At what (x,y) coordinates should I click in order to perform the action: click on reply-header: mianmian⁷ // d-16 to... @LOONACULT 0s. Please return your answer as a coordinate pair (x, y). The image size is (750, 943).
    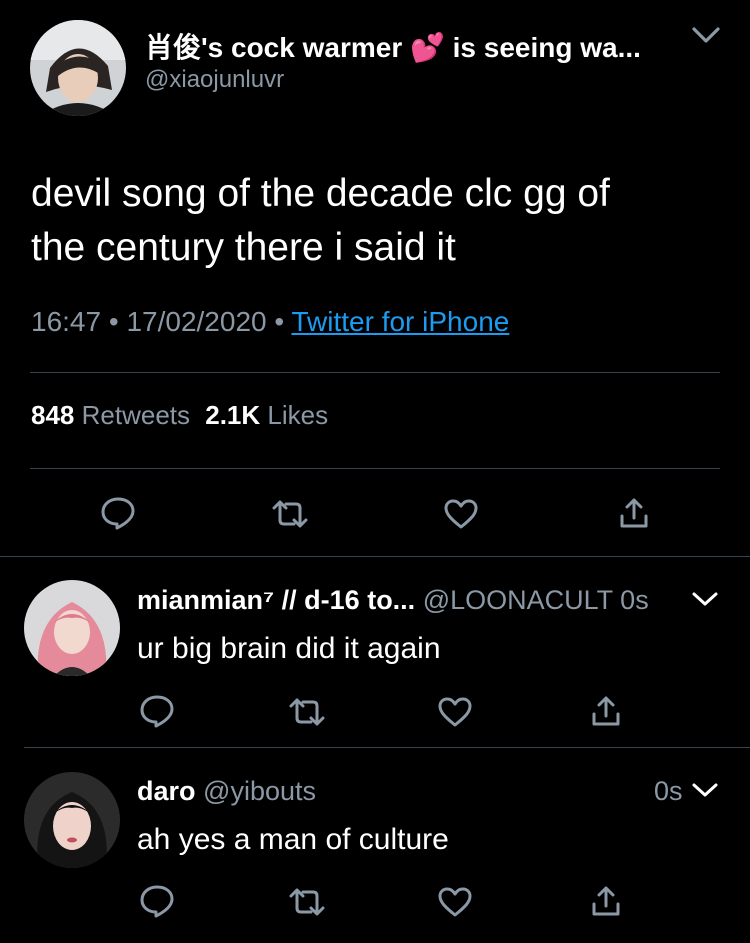
    Looking at the image, I should click on (393, 600).